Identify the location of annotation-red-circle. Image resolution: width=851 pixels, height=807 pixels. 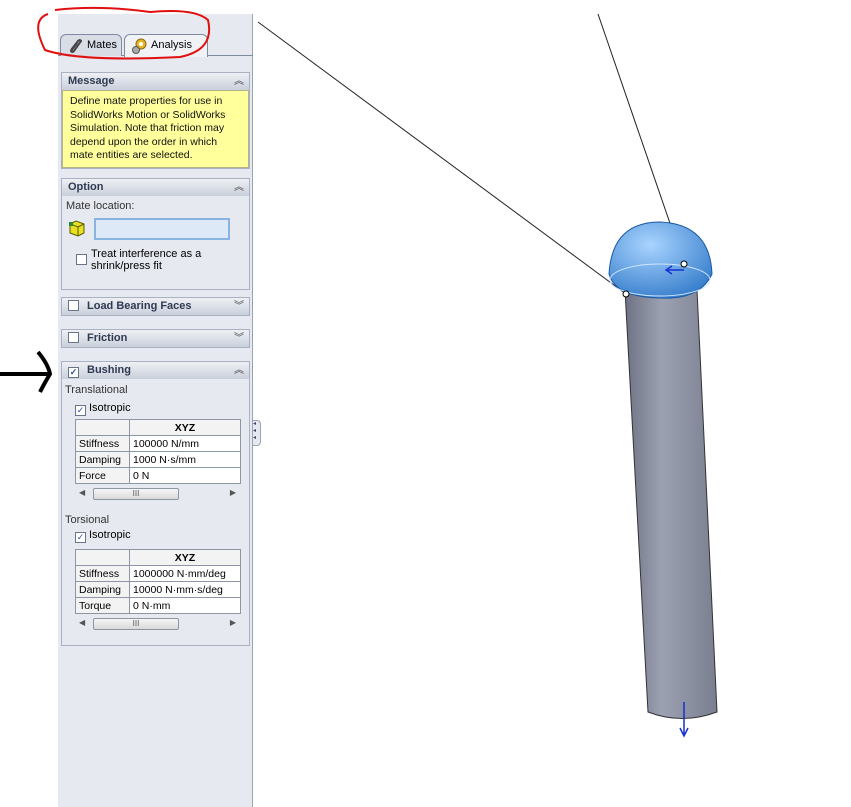
(124, 33).